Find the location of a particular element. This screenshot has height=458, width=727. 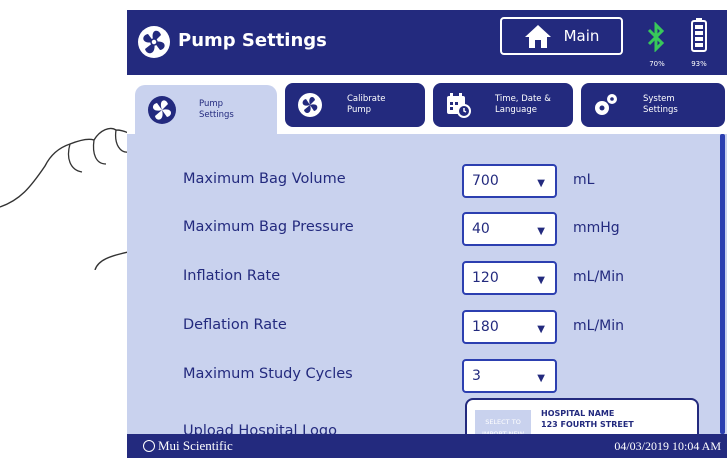

setting-label: Maximum Study Cycles is located at coordinates (268, 374).